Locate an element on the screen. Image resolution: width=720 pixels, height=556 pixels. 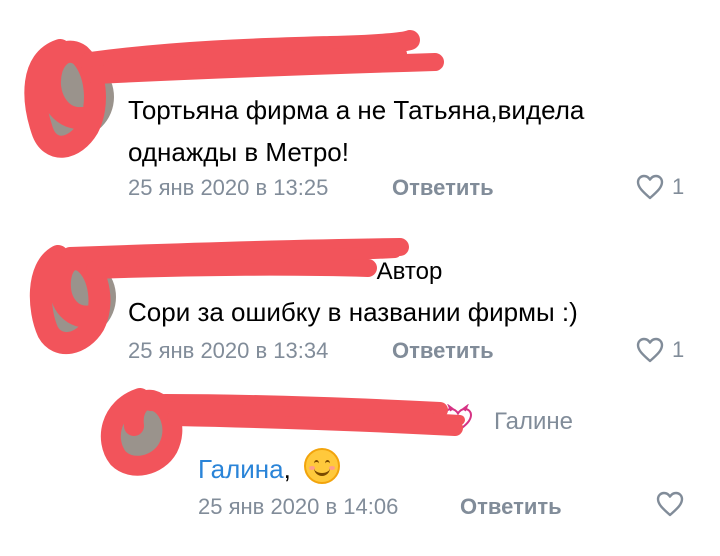
like-button is located at coordinates (670, 504).